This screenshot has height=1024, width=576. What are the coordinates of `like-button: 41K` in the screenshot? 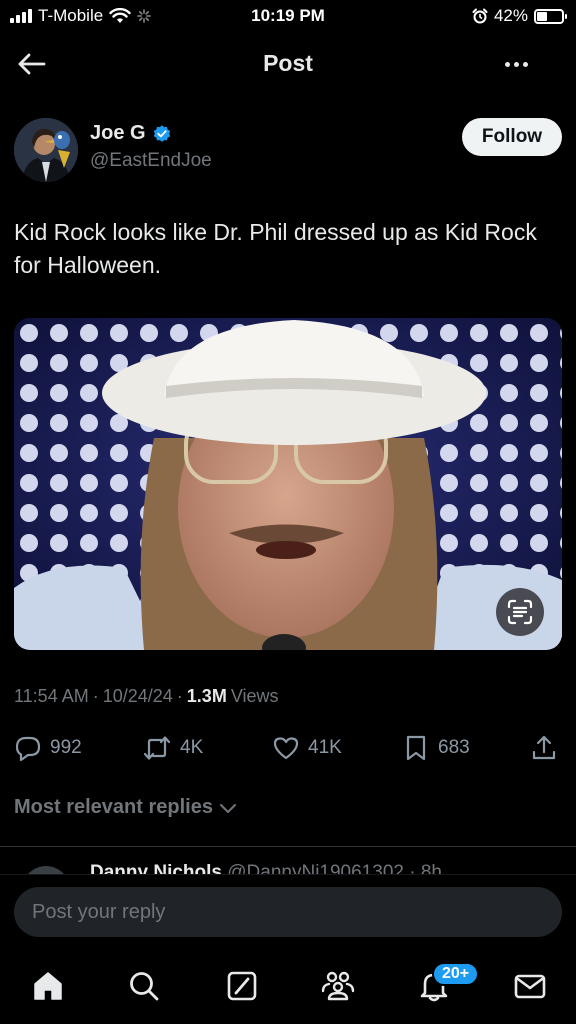 It's located at (307, 748).